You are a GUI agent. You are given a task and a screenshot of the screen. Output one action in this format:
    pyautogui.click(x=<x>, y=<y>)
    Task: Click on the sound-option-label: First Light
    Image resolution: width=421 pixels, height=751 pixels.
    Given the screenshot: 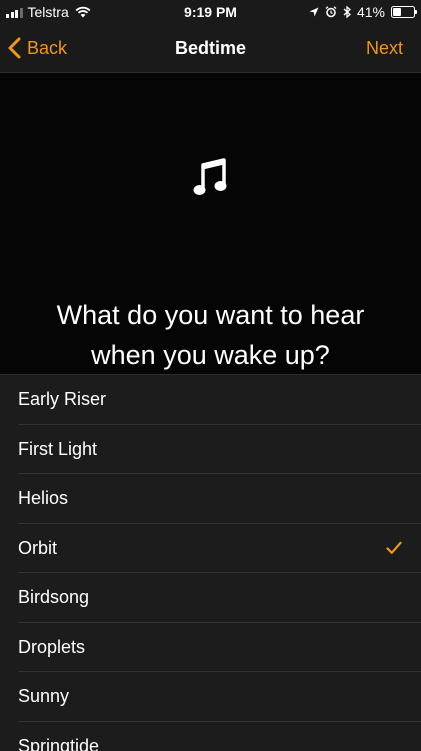 What is the action you would take?
    pyautogui.click(x=57, y=449)
    